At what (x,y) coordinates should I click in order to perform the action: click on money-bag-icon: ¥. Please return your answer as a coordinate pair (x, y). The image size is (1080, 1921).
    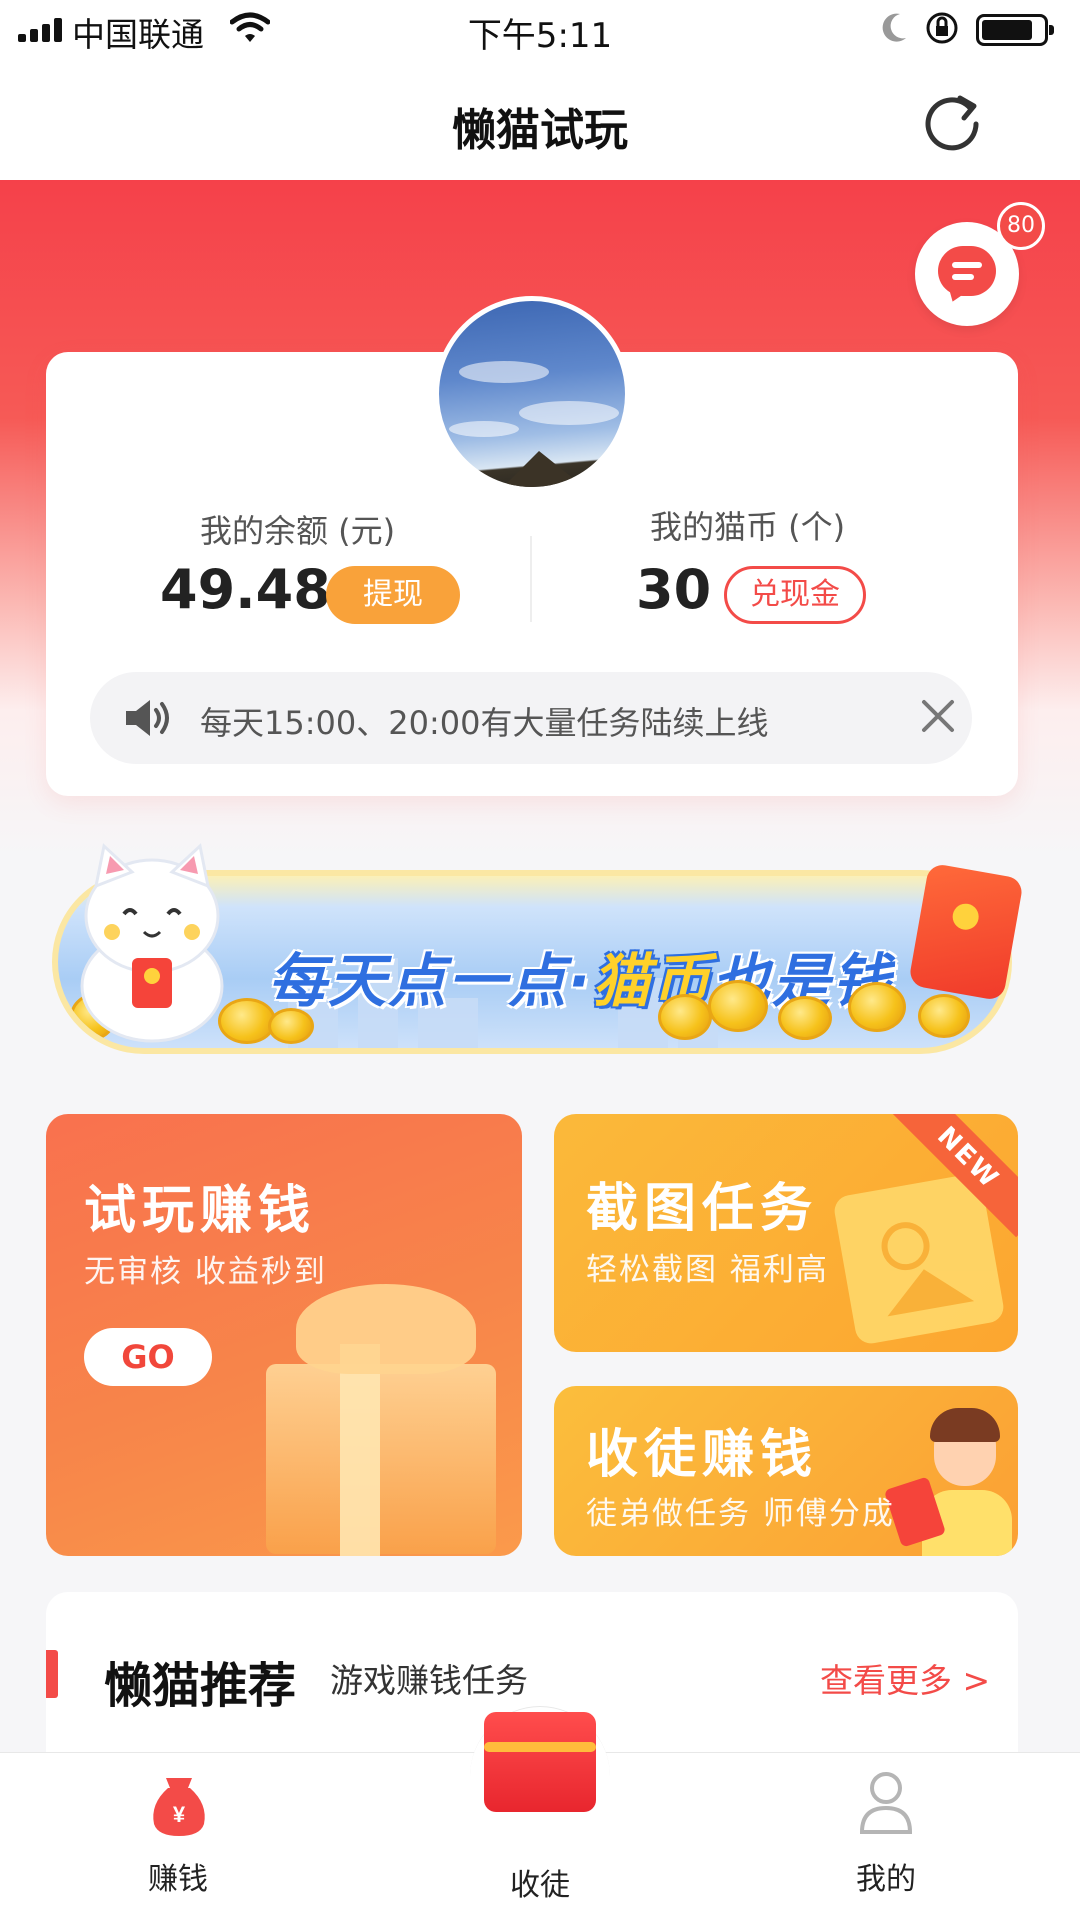
    Looking at the image, I should click on (179, 1807).